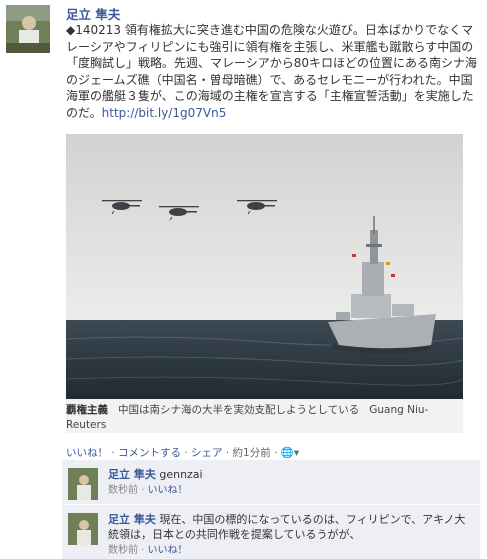  What do you see at coordinates (239, 410) in the screenshot?
I see `caption-text: 中国は南シナ海の大半を実効支配しようとしている` at bounding box center [239, 410].